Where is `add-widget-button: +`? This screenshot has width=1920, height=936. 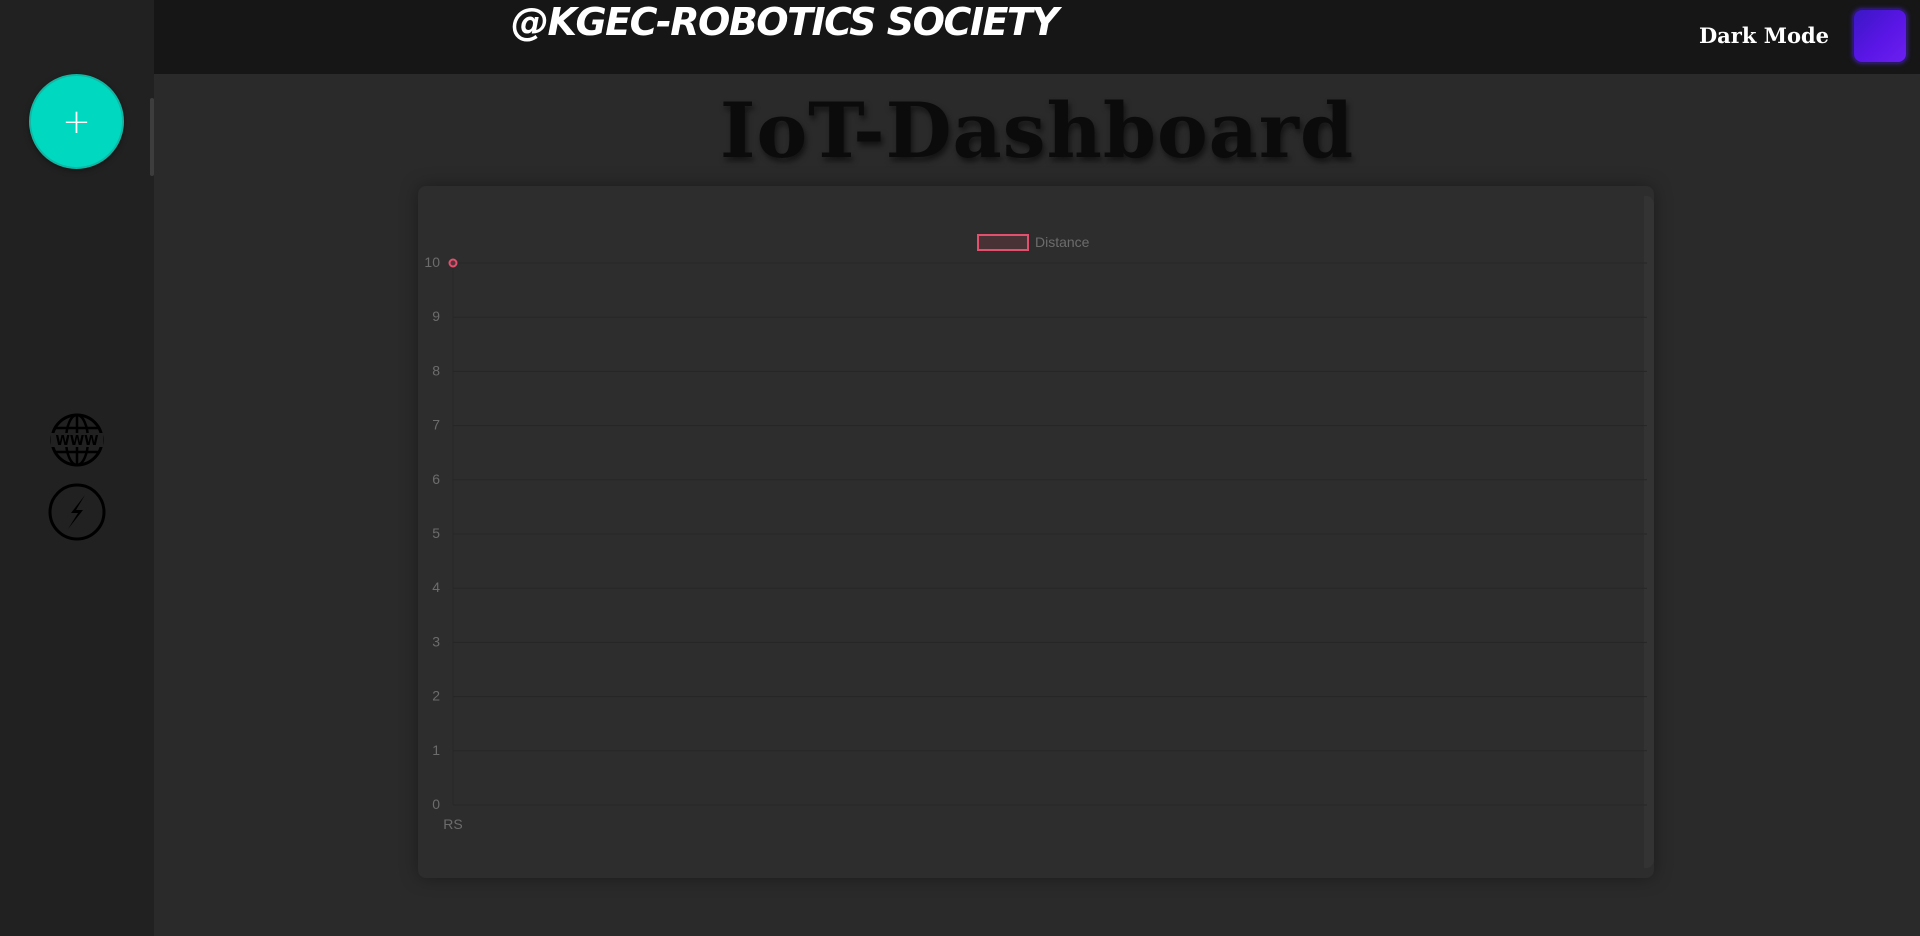 add-widget-button: + is located at coordinates (76, 121).